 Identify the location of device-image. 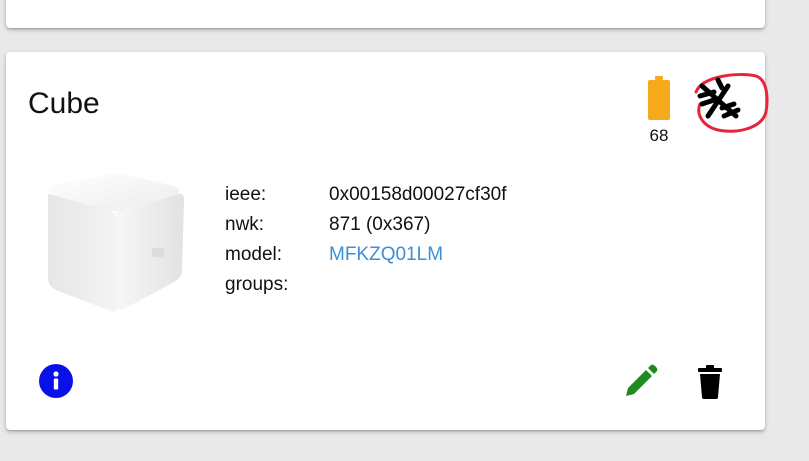
(115, 242).